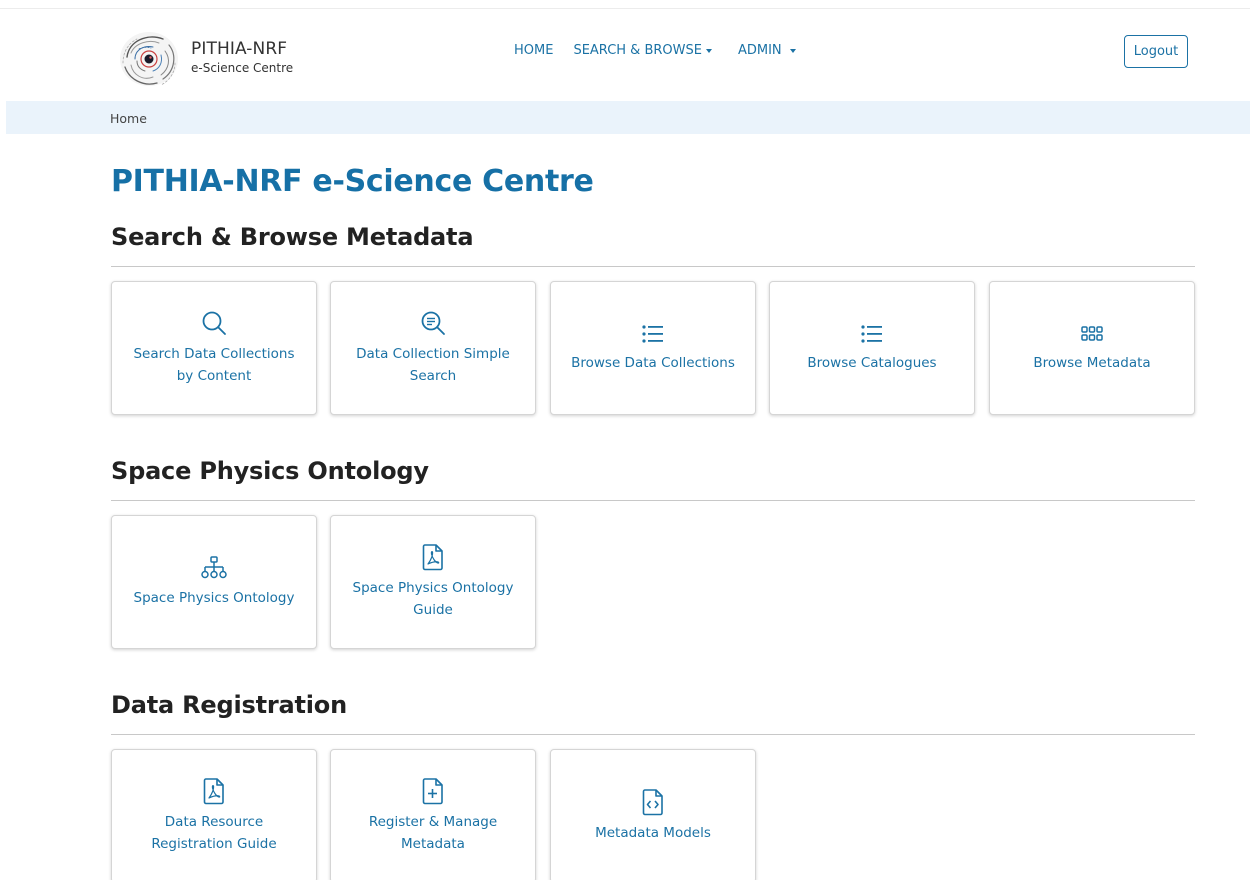  Describe the element at coordinates (214, 323) in the screenshot. I see `search-icon` at that location.